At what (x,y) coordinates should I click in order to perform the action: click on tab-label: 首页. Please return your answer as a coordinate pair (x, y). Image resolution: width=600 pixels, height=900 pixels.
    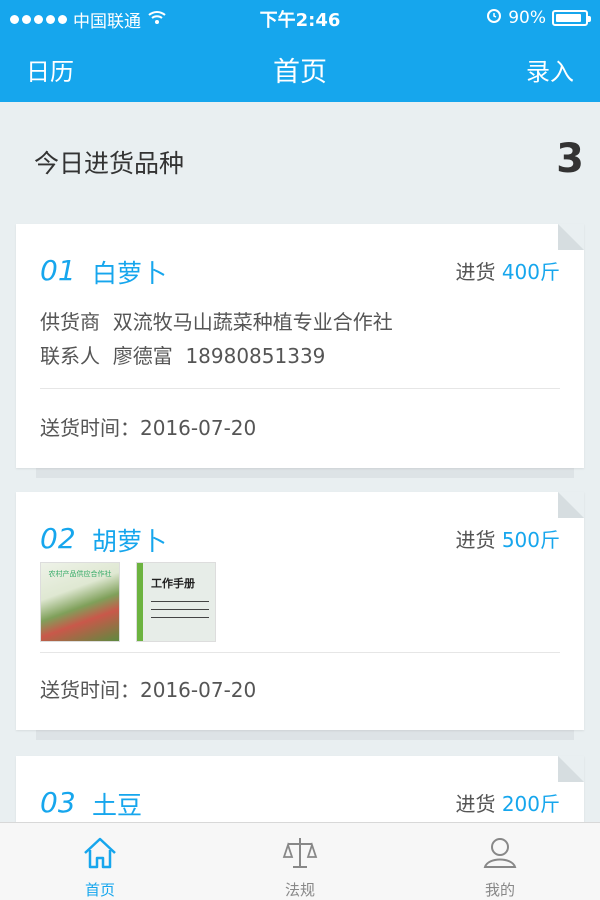
    Looking at the image, I should click on (99, 890).